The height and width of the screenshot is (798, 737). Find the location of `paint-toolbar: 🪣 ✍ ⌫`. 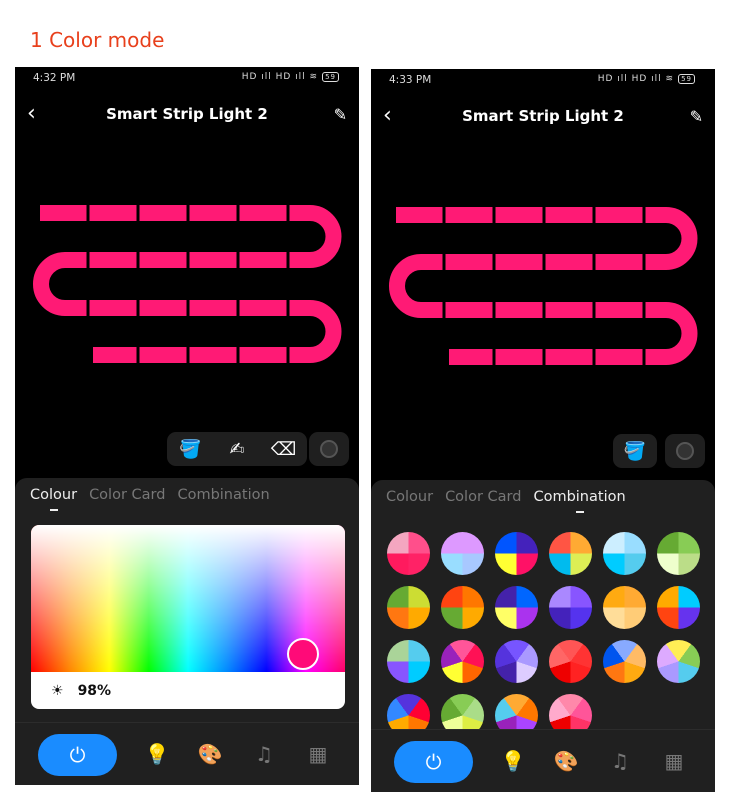

paint-toolbar: 🪣 ✍ ⌫ is located at coordinates (237, 449).